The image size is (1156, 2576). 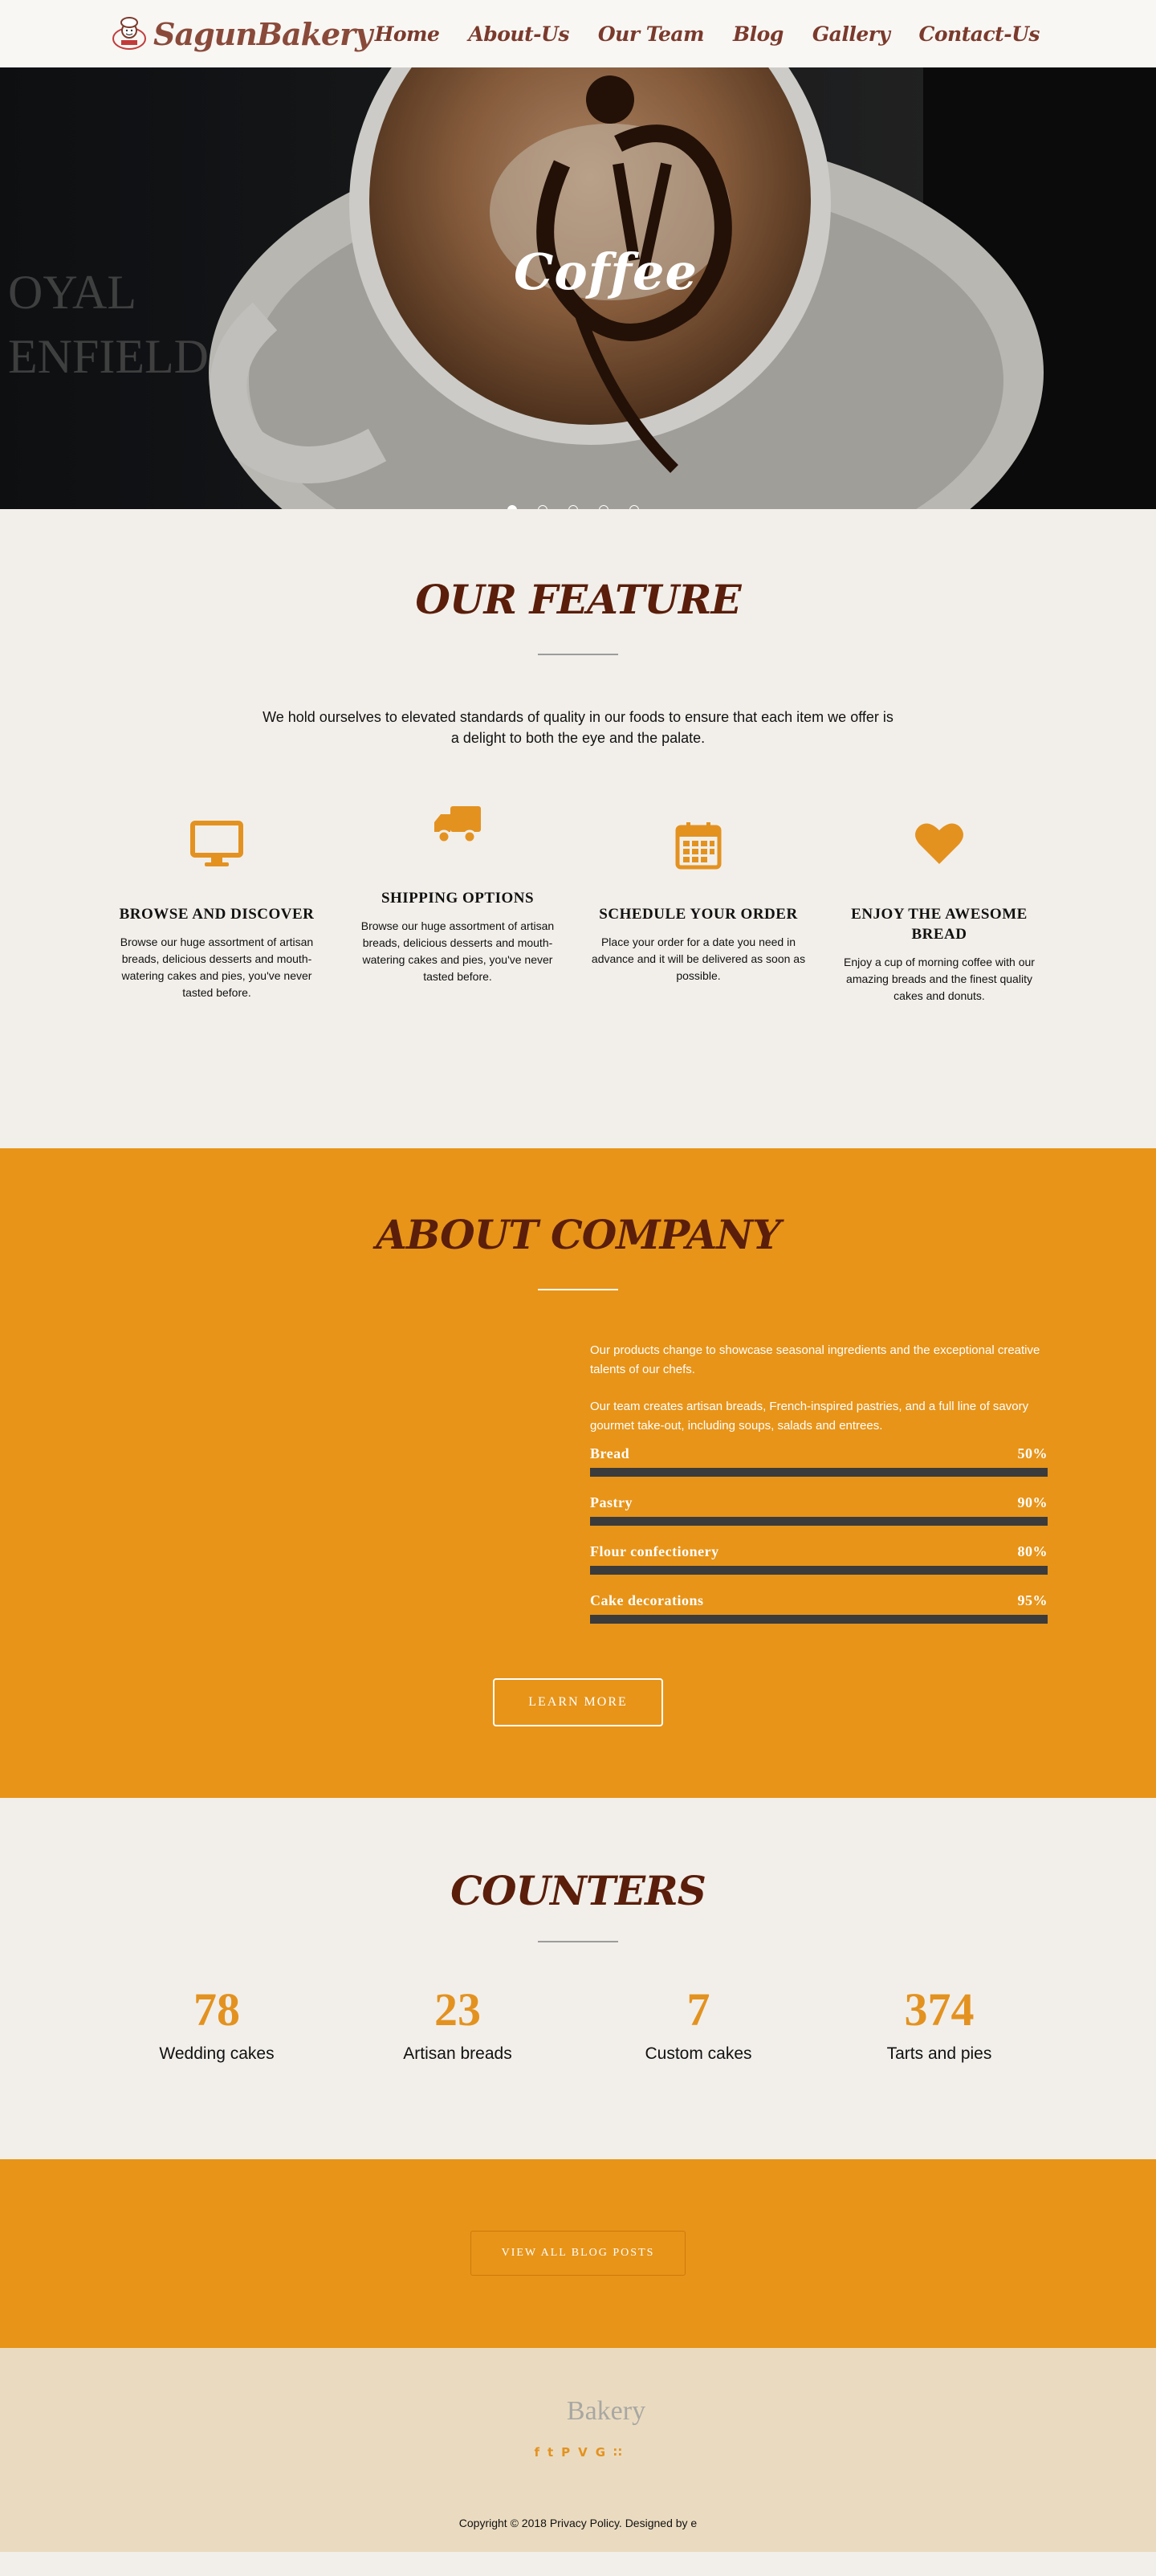 What do you see at coordinates (699, 2053) in the screenshot?
I see `counter-label: Custom cakes` at bounding box center [699, 2053].